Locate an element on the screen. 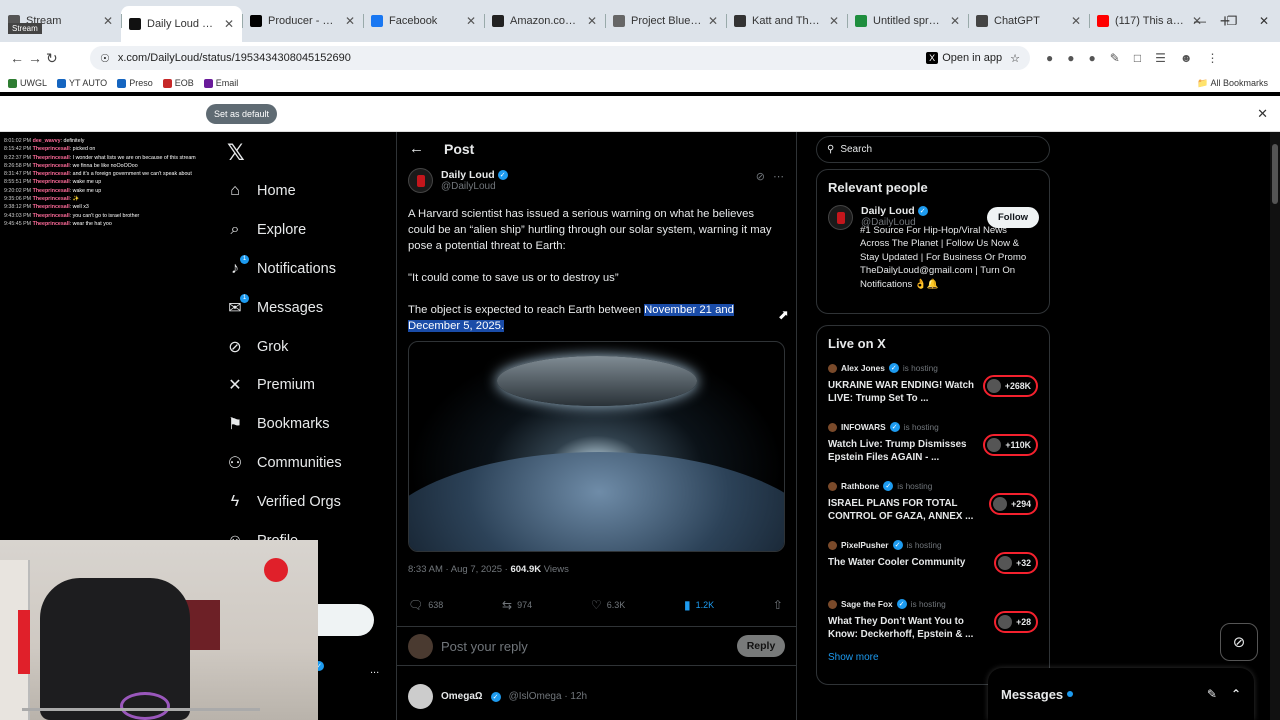  more-icon: ⋯ is located at coordinates (778, 176).